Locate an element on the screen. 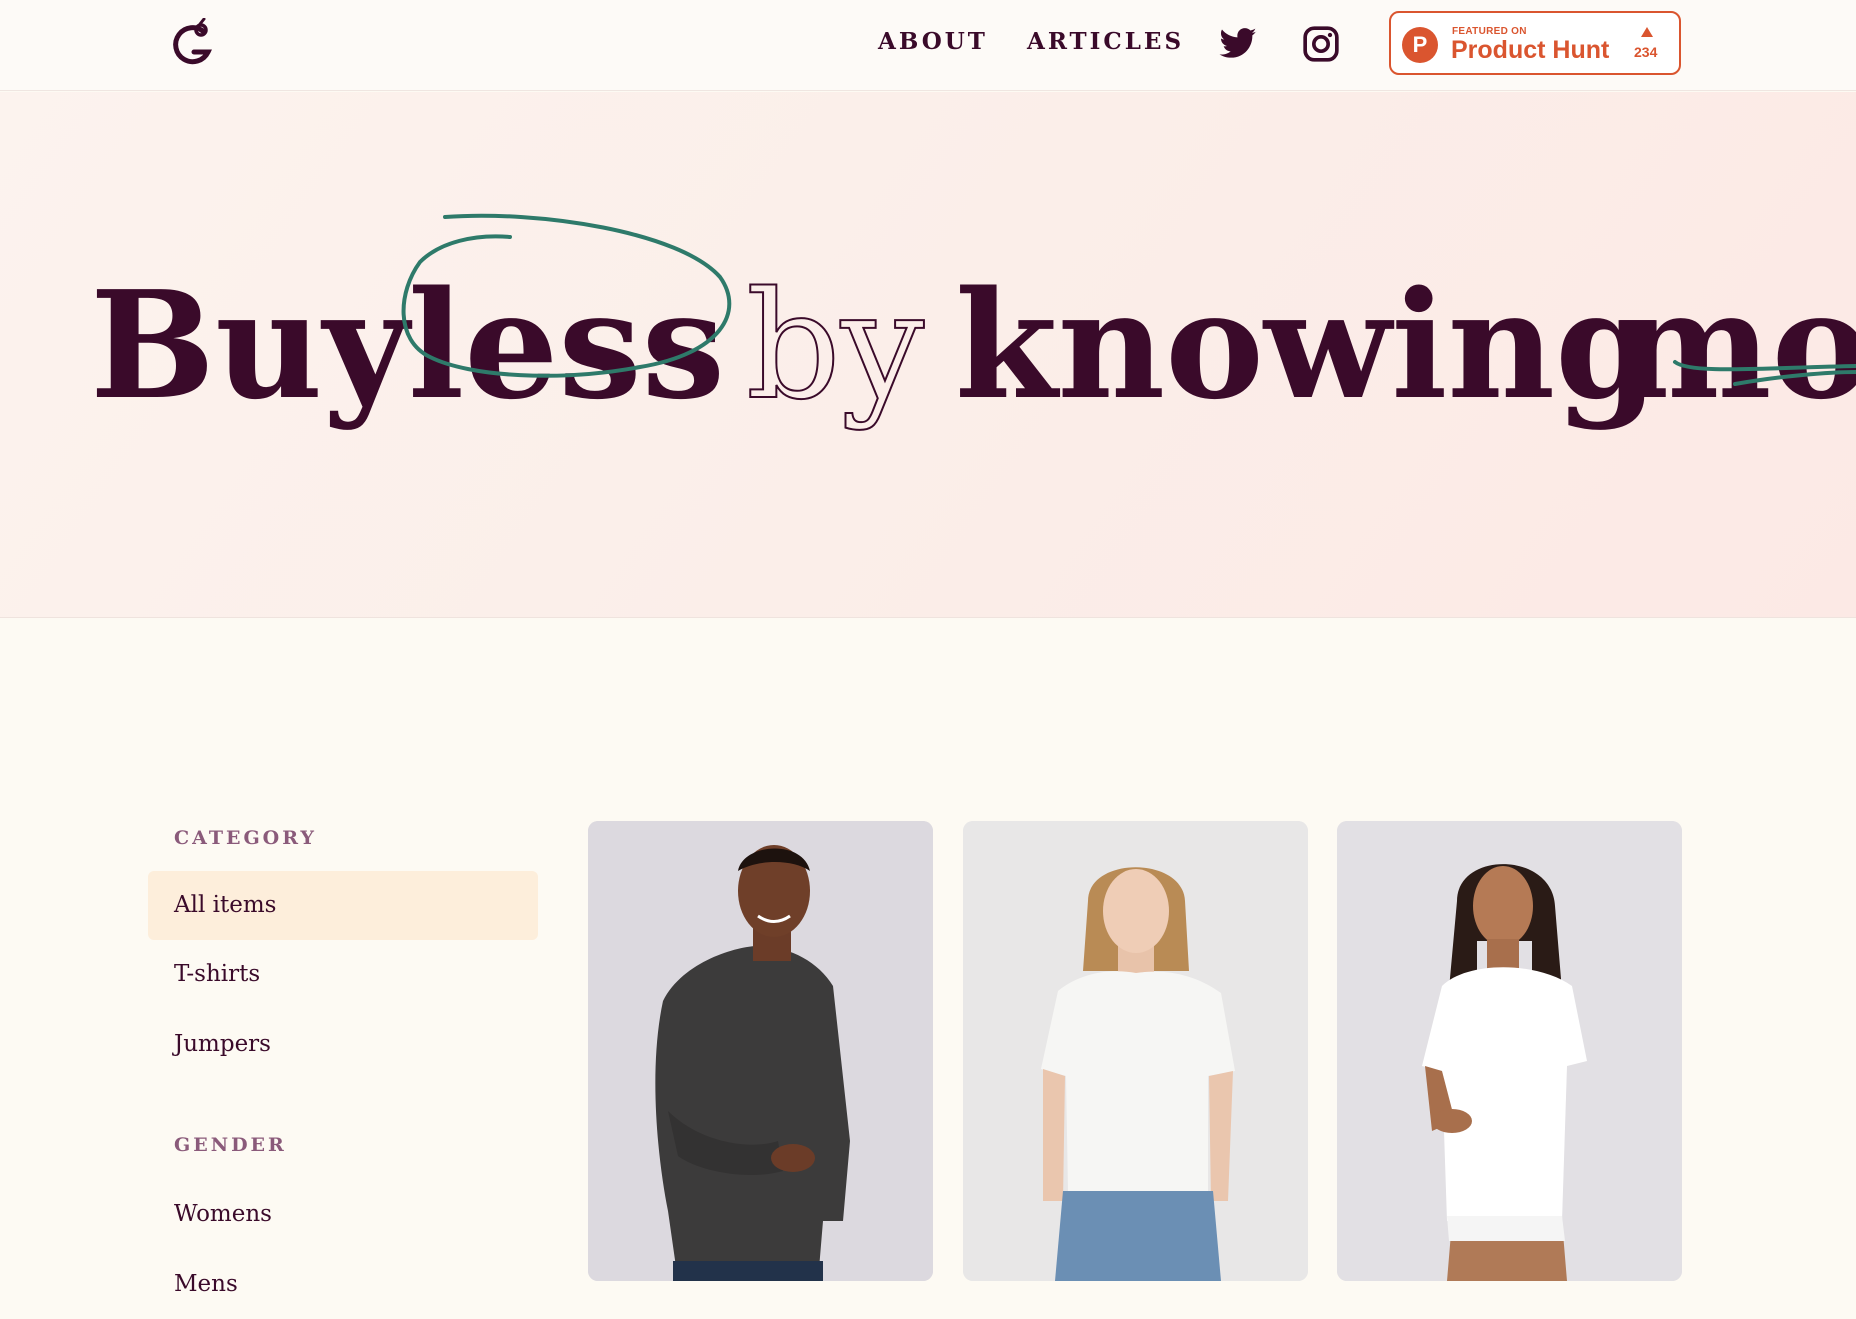 Image resolution: width=1856 pixels, height=1319 pixels. hero-word-less: less is located at coordinates (566, 345).